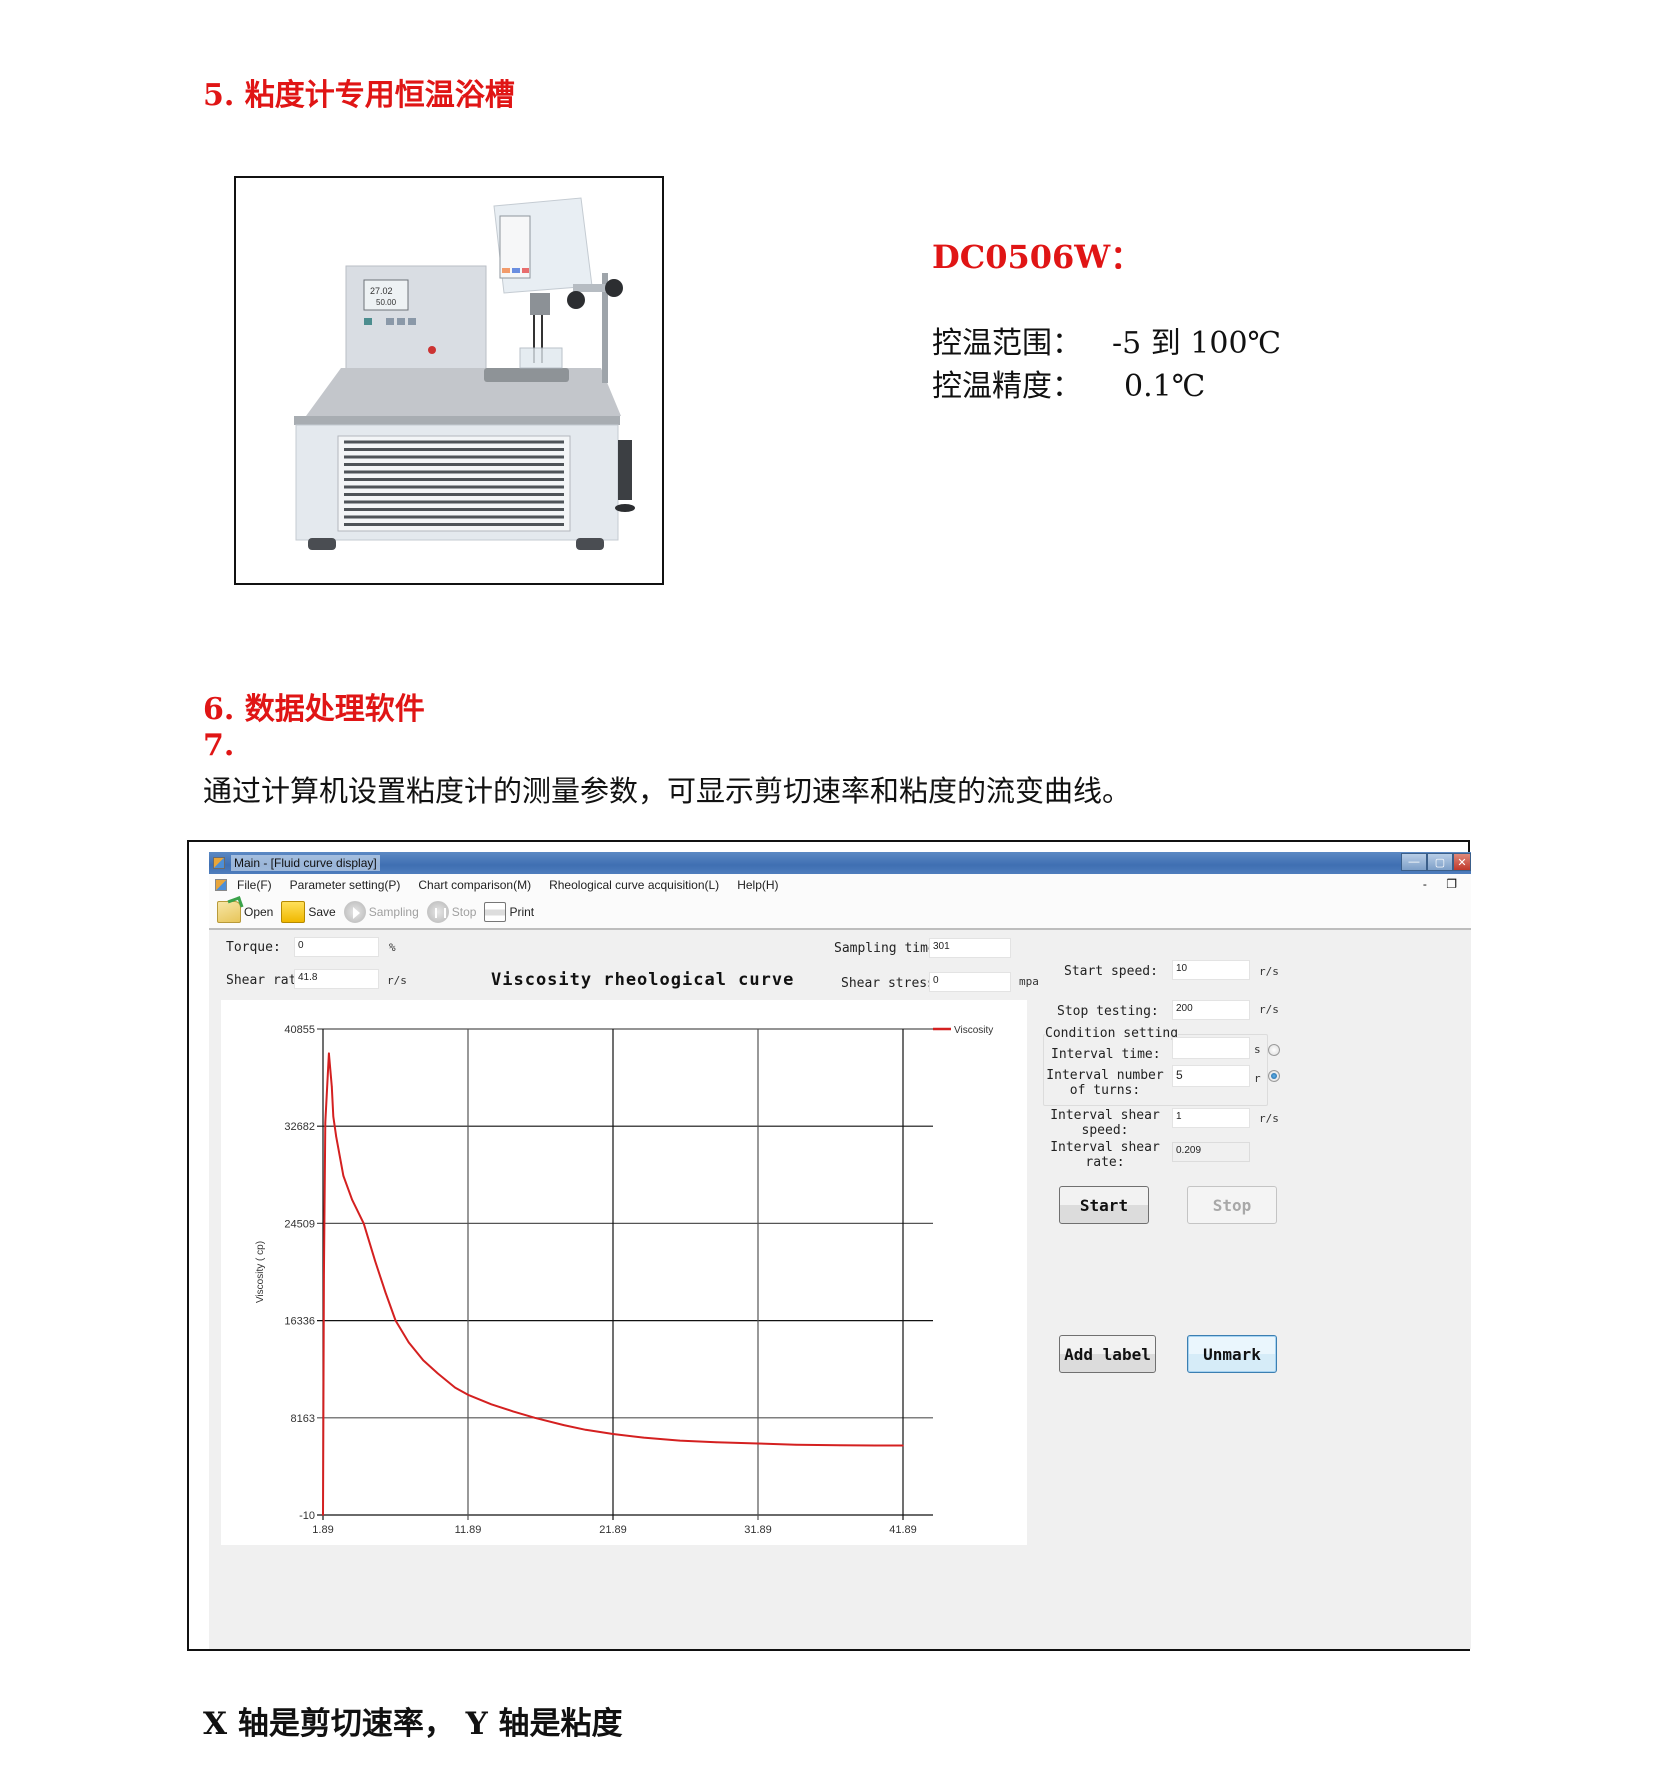  Describe the element at coordinates (345, 885) in the screenshot. I see `menu-parameter-setting: Parameter setting(P)` at that location.